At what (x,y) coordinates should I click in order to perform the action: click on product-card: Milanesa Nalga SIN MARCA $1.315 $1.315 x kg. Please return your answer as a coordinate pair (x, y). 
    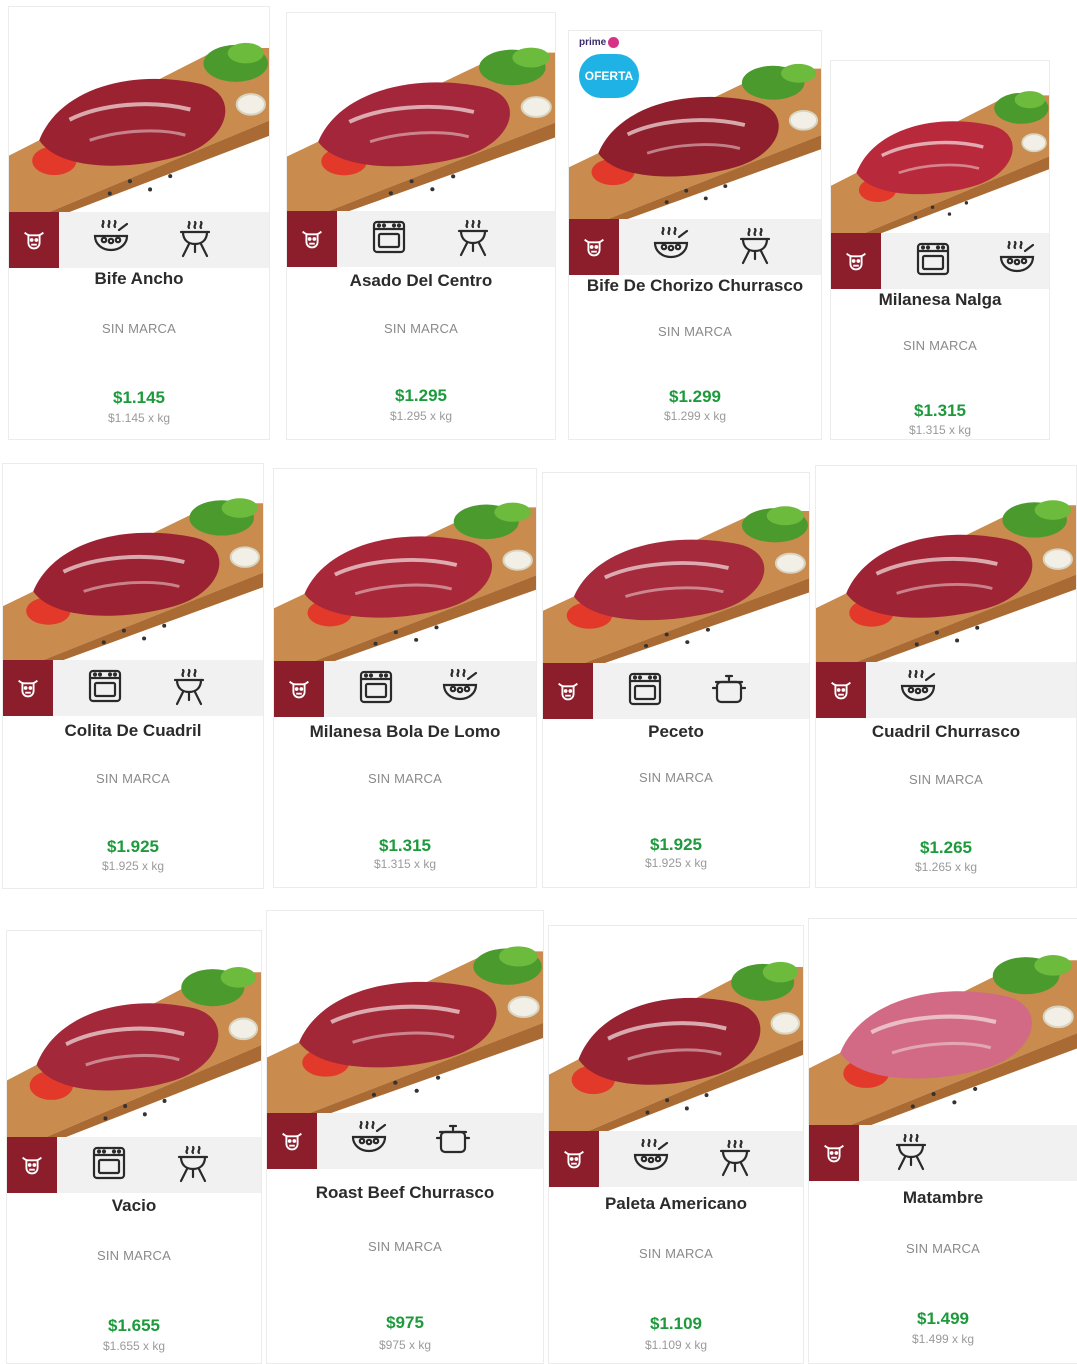
    Looking at the image, I should click on (940, 250).